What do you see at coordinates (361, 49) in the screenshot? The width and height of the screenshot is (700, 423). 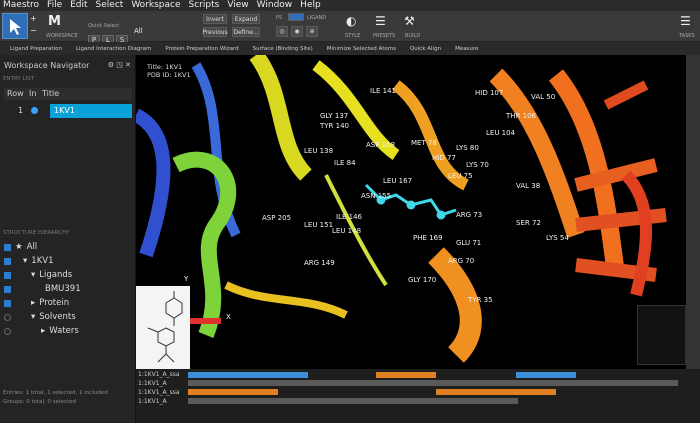 I see `shortcut-minimize: Minimize Selected Atoms` at bounding box center [361, 49].